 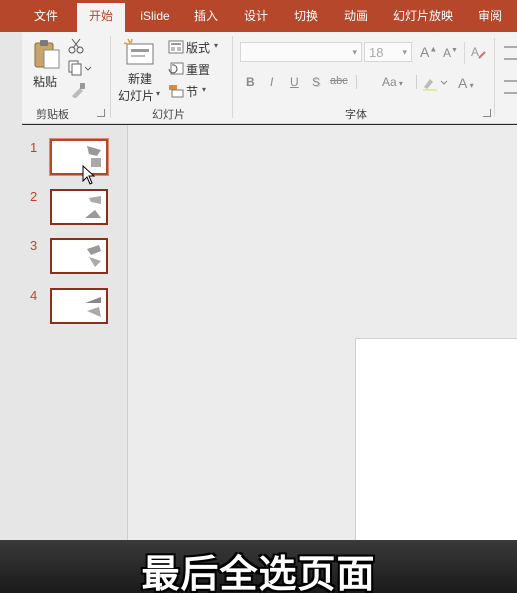 What do you see at coordinates (258, 573) in the screenshot?
I see `video-subtitle: 最后全选页面` at bounding box center [258, 573].